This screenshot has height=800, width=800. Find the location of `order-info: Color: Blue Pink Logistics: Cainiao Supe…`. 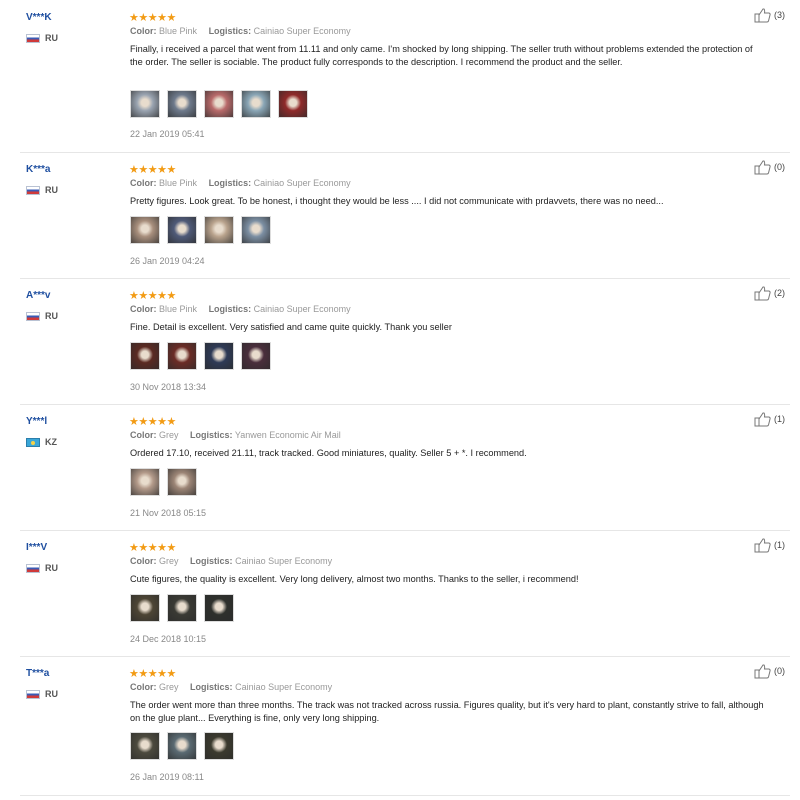

order-info: Color: Blue Pink Logistics: Cainiao Supe… is located at coordinates (240, 183).